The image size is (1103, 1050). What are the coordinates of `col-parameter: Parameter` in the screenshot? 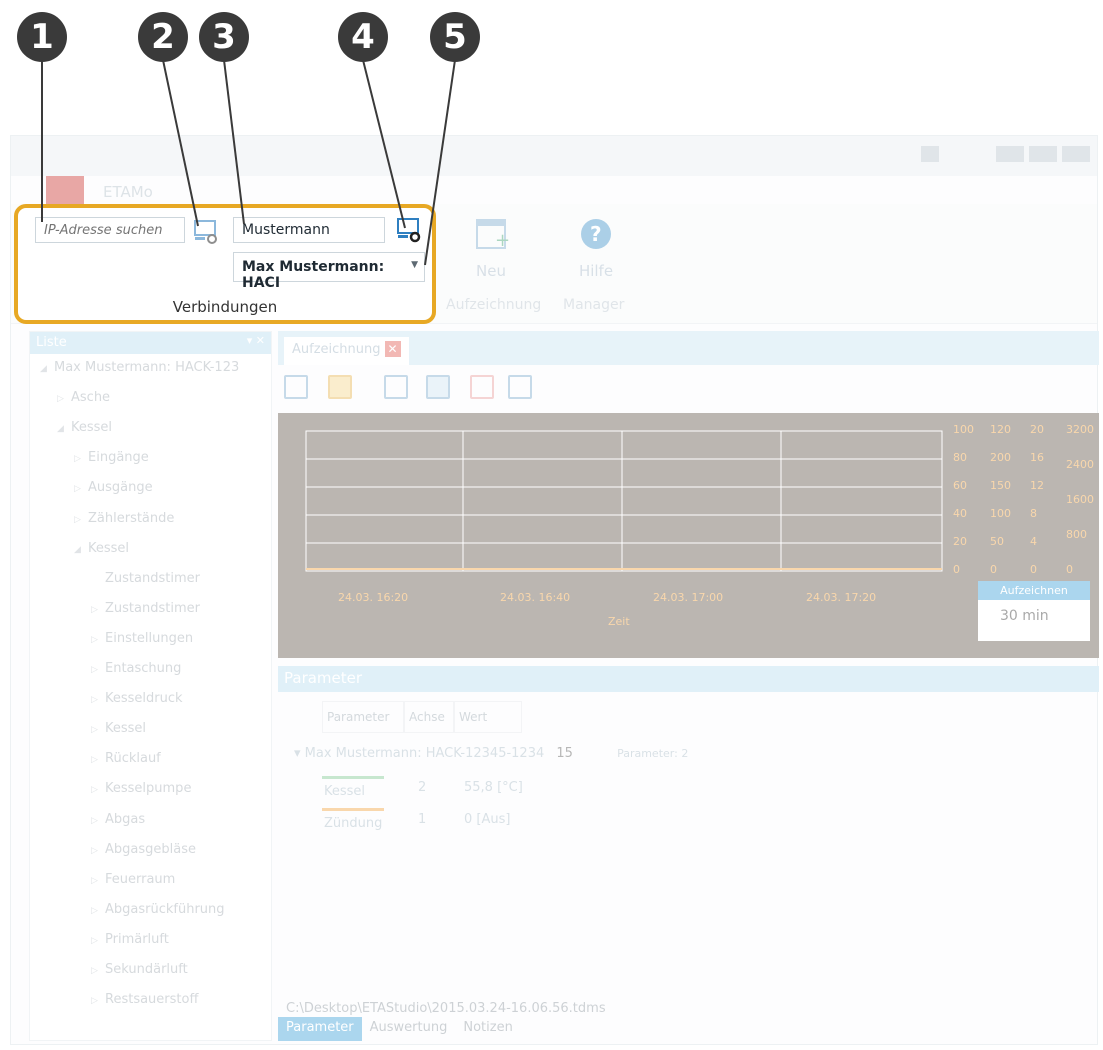 It's located at (363, 717).